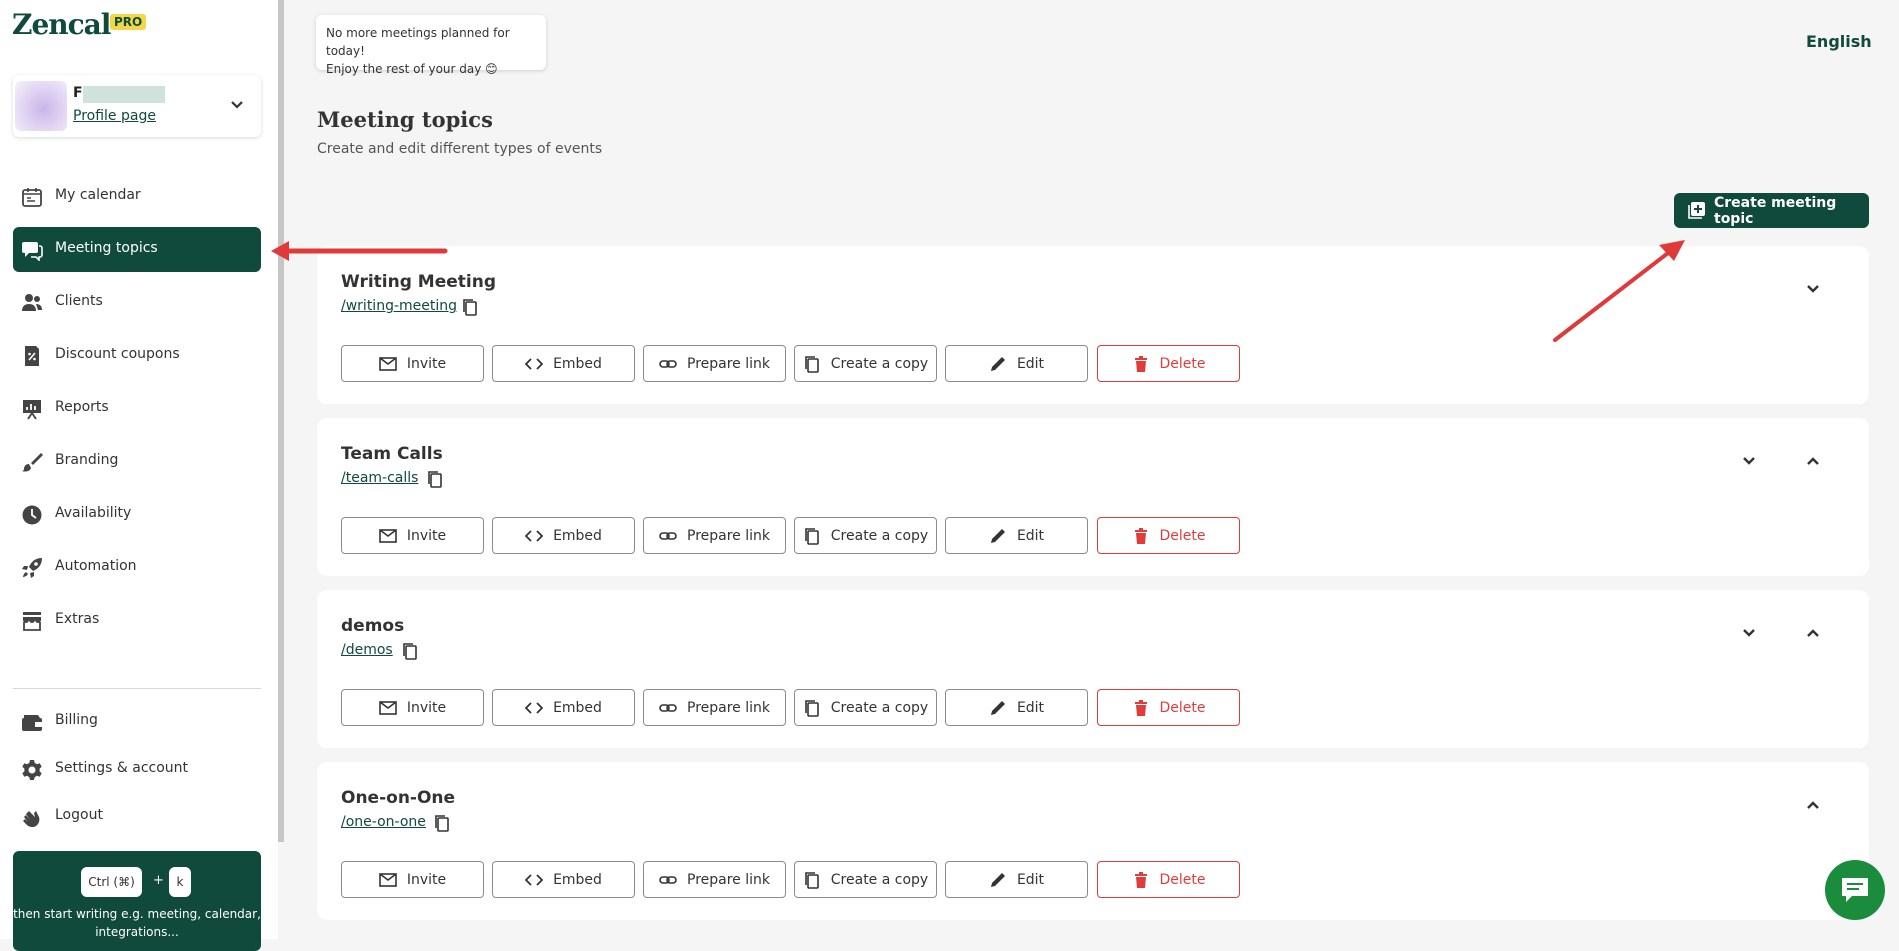 The image size is (1899, 951). Describe the element at coordinates (96, 566) in the screenshot. I see `sidebar-item-label: Automation` at that location.